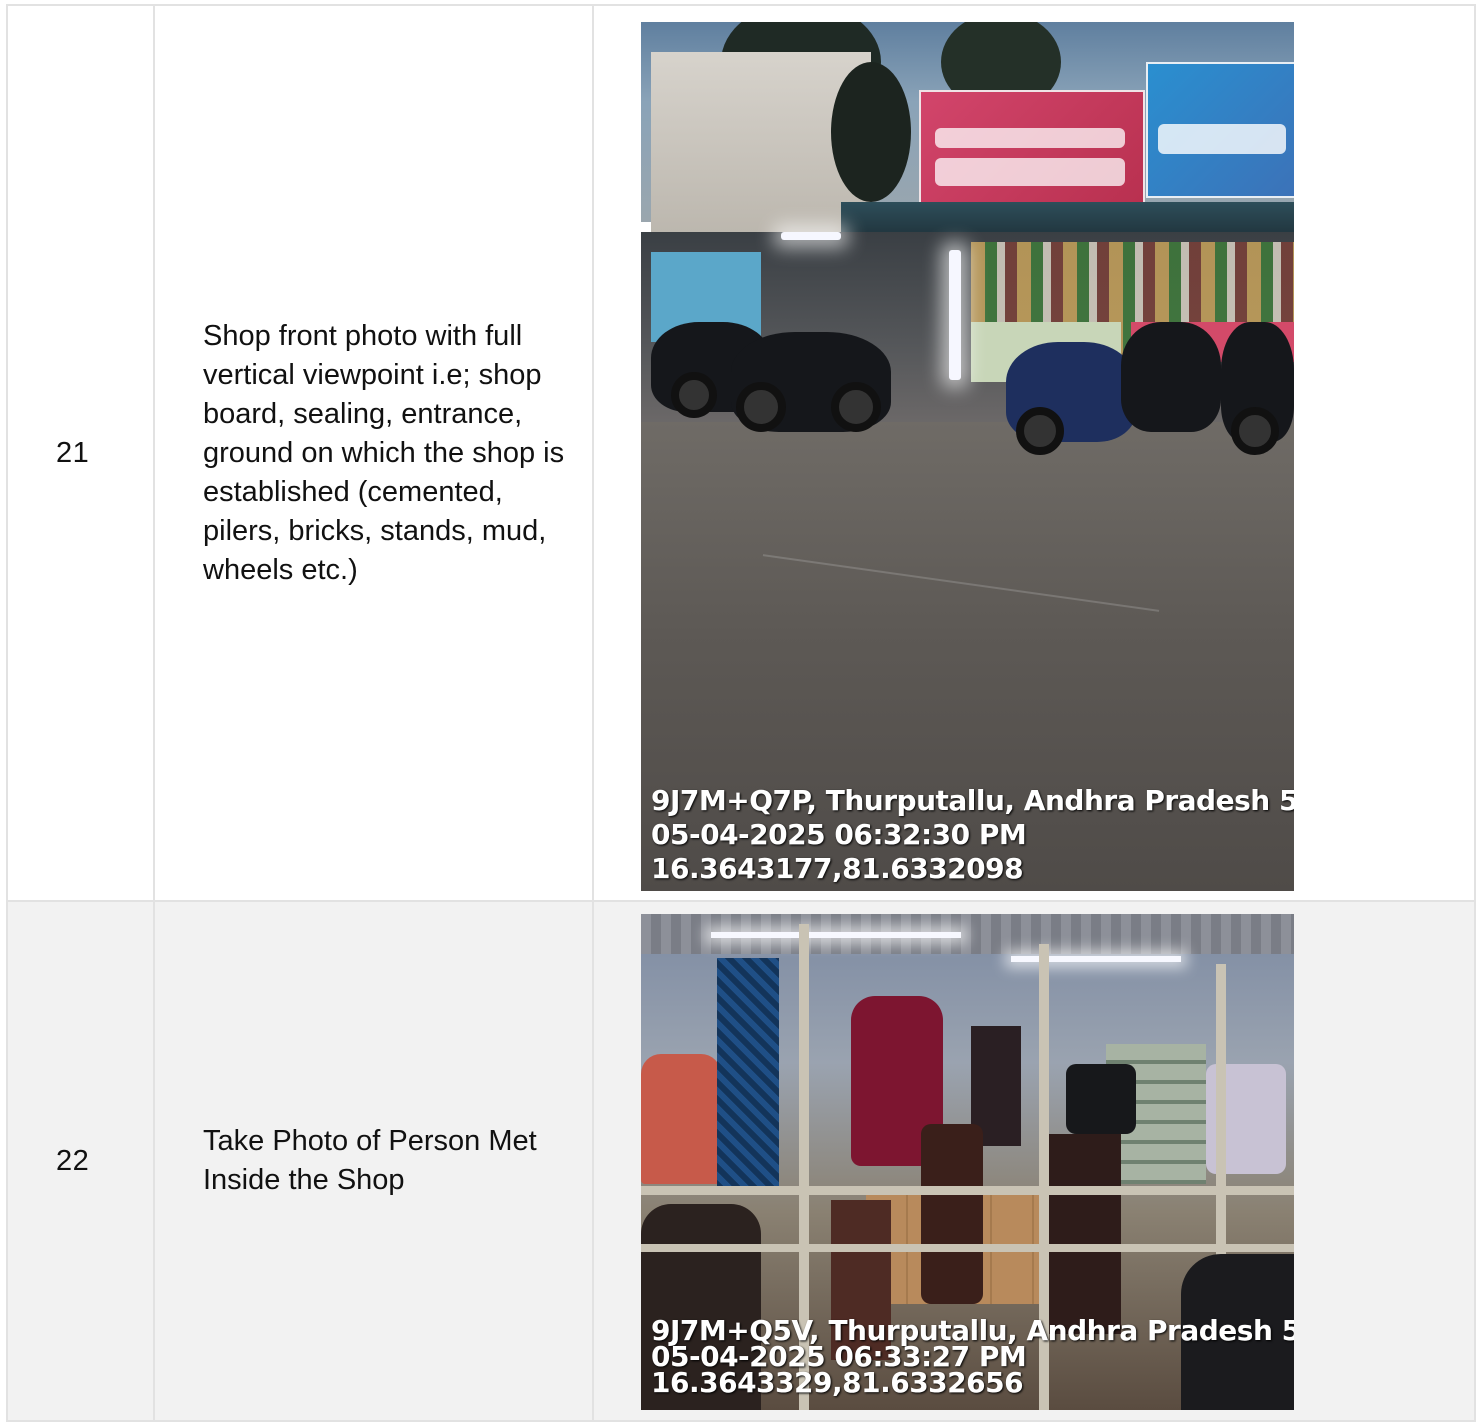 Image resolution: width=1482 pixels, height=1422 pixels. I want to click on geotag-coordinates: 16.3643329,81.6332656, so click(837, 1382).